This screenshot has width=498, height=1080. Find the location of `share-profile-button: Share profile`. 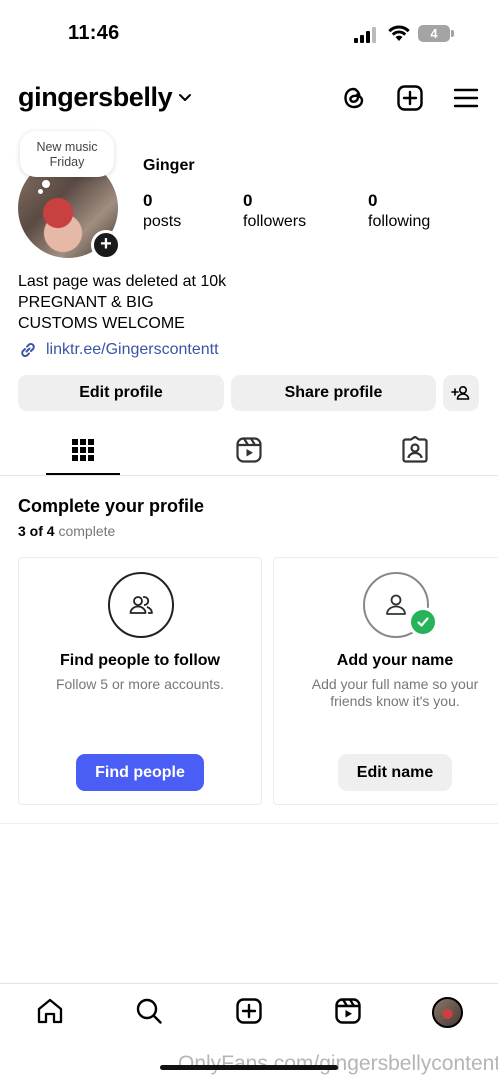

share-profile-button: Share profile is located at coordinates (333, 393).